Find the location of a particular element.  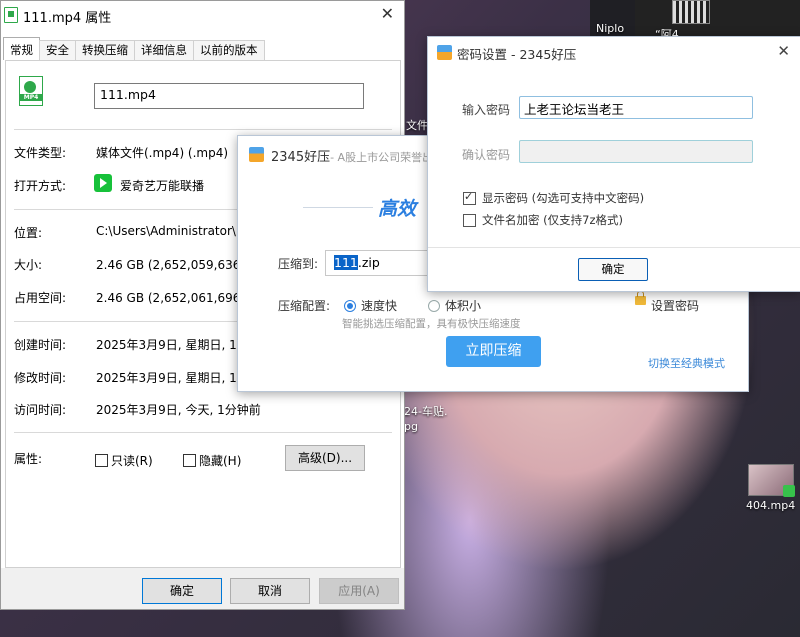

accessed-label: 访问时间: is located at coordinates (40, 410).